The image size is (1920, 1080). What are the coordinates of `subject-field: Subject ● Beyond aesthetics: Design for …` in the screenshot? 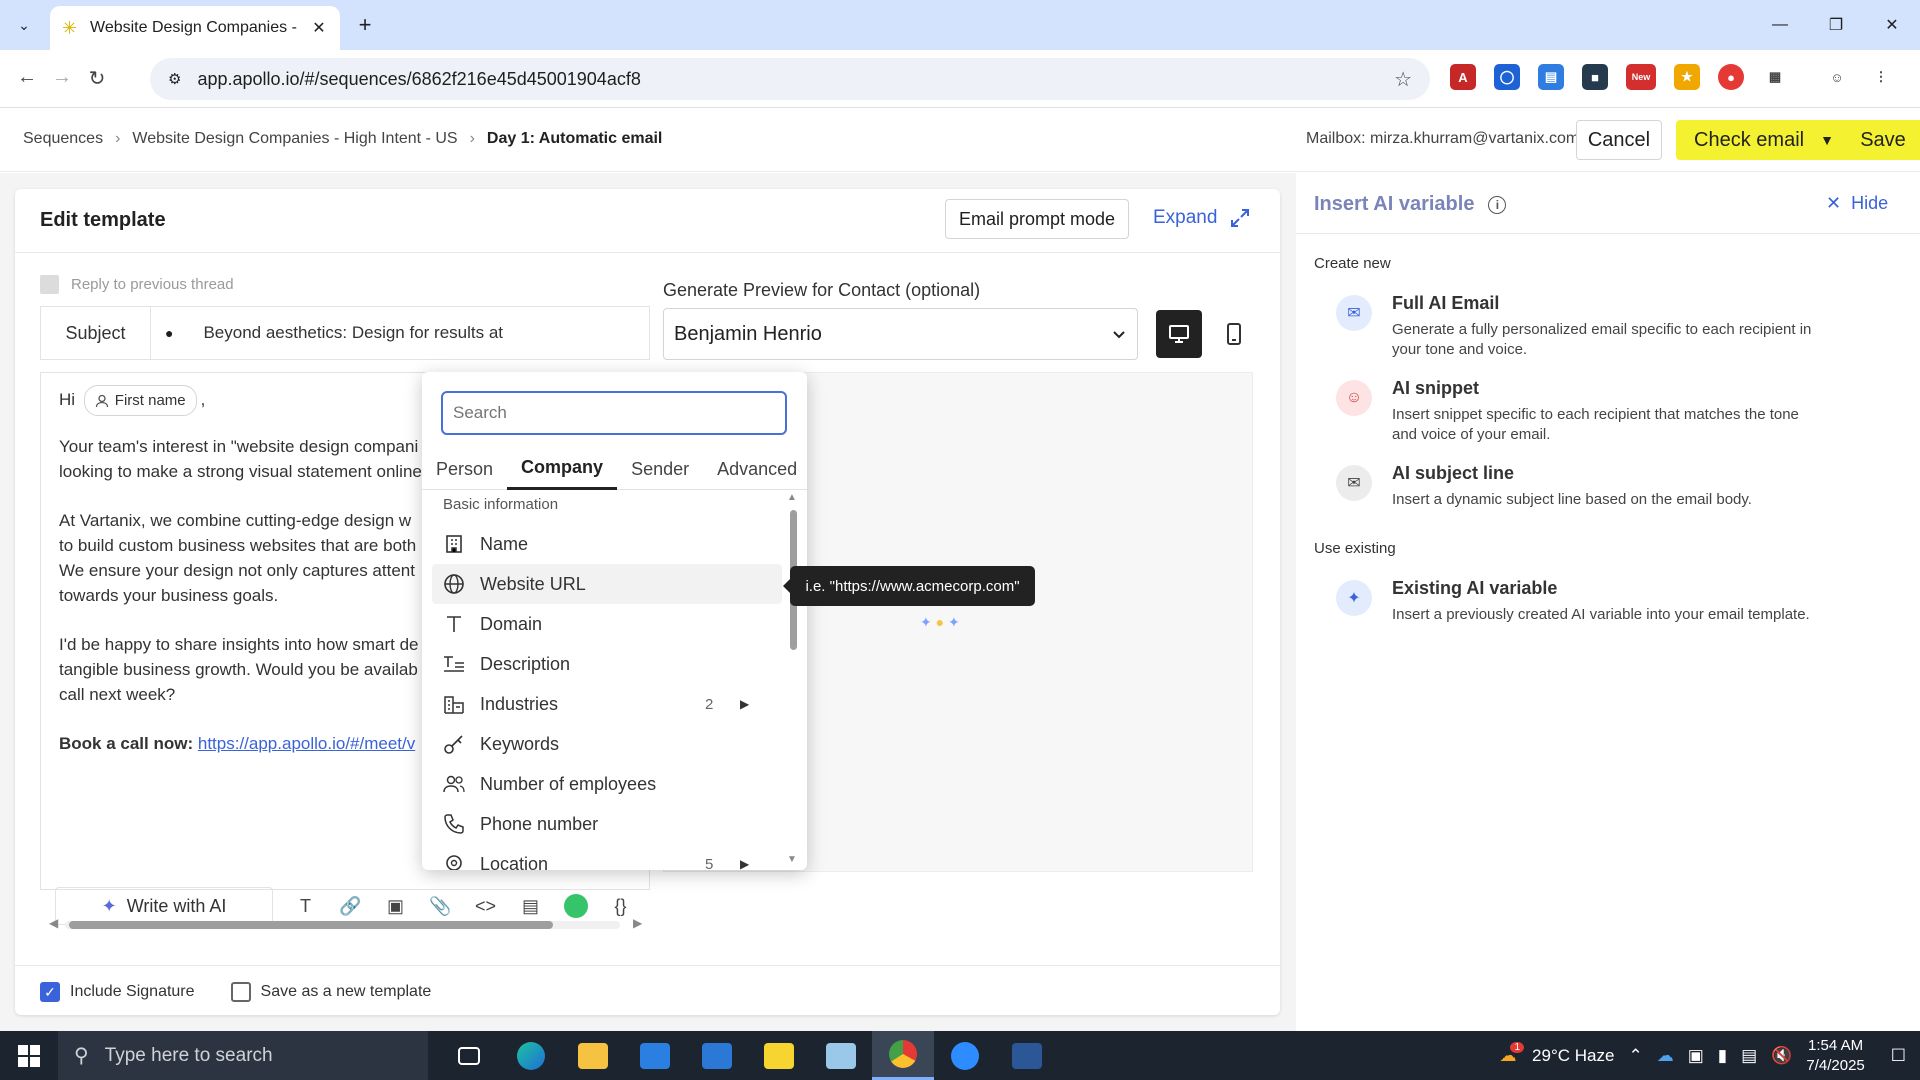 It's located at (345, 333).